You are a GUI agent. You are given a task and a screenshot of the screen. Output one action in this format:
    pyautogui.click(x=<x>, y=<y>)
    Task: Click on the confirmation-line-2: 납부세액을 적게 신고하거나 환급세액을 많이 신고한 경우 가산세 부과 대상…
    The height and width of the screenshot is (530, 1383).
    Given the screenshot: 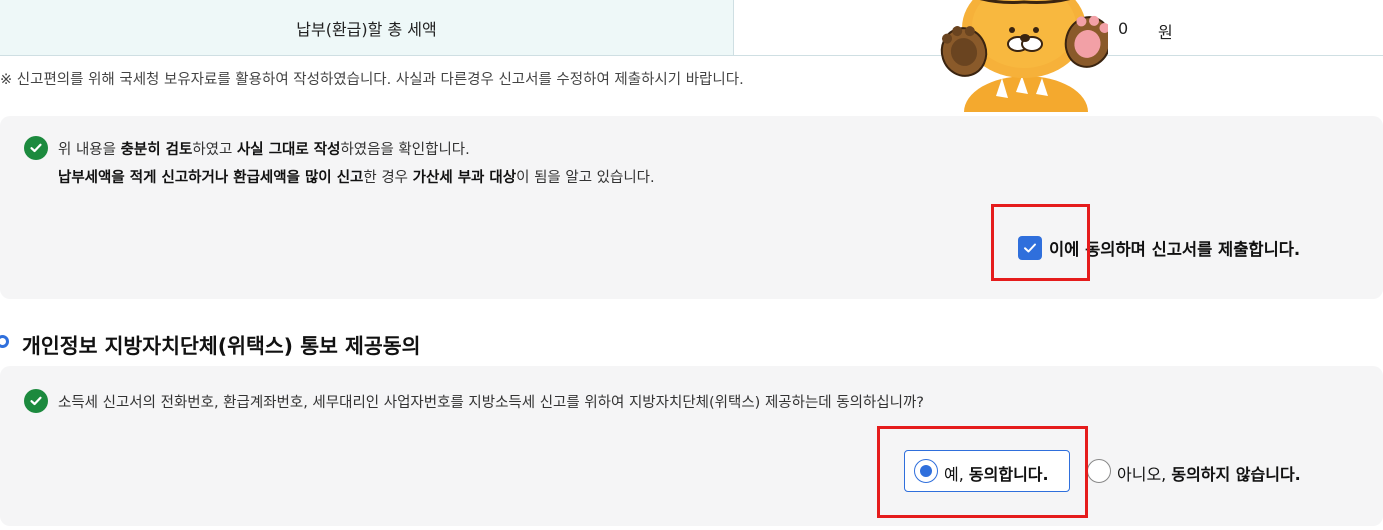 What is the action you would take?
    pyautogui.click(x=356, y=178)
    